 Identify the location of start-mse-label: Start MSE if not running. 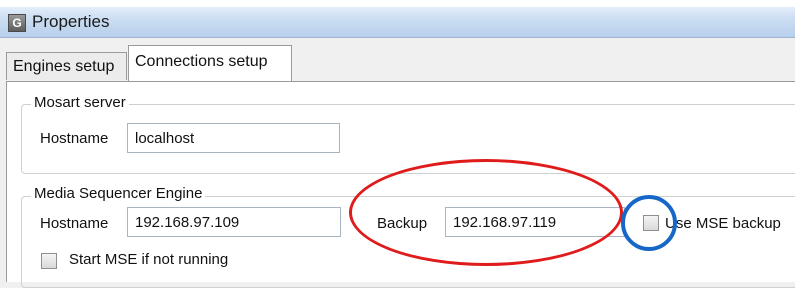
(149, 259).